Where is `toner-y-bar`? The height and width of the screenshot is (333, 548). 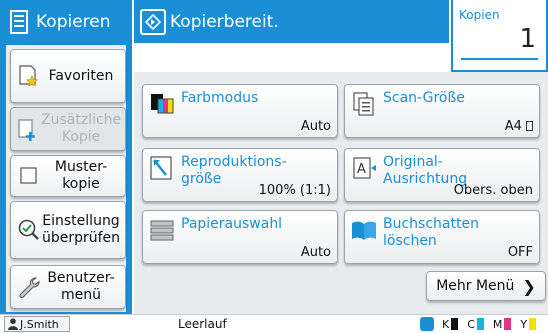 toner-y-bar is located at coordinates (533, 324).